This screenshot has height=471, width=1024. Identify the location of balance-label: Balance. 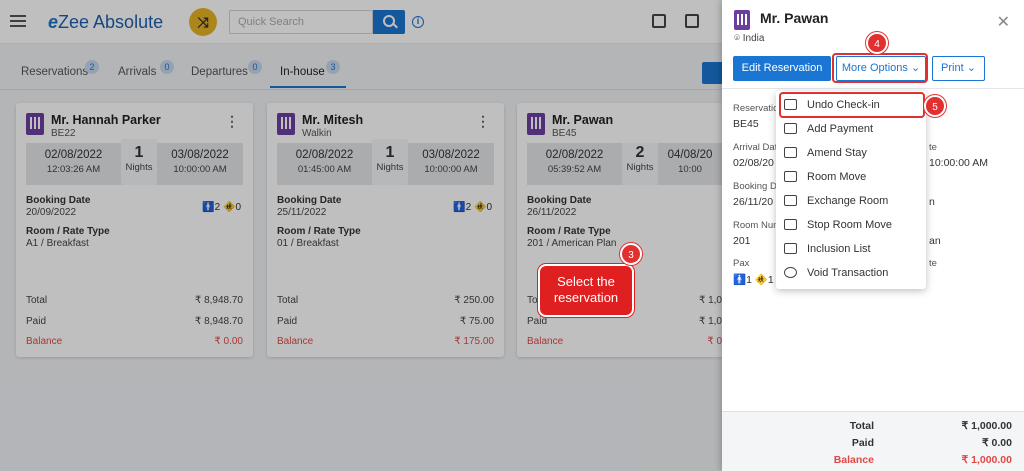
(853, 460).